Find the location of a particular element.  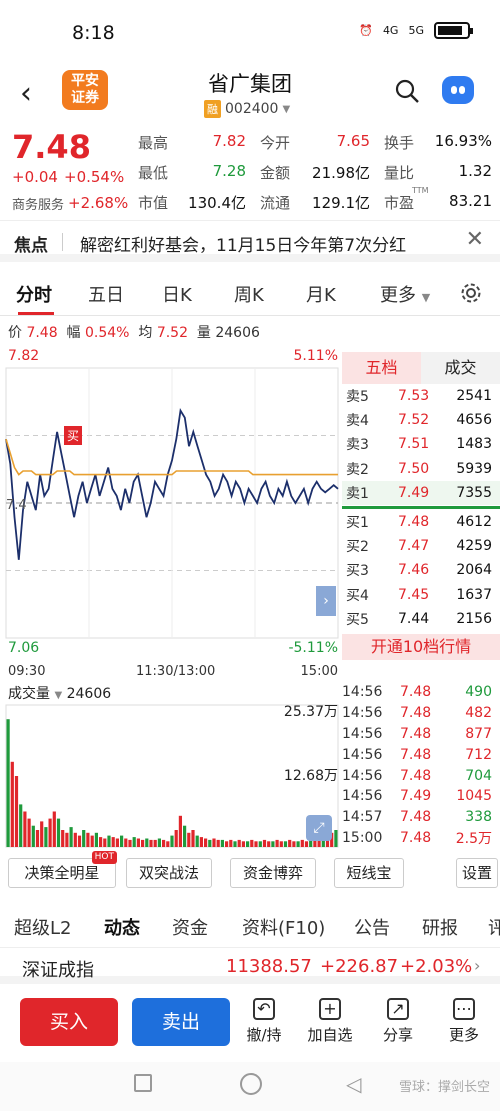

home-icon is located at coordinates (251, 1084).